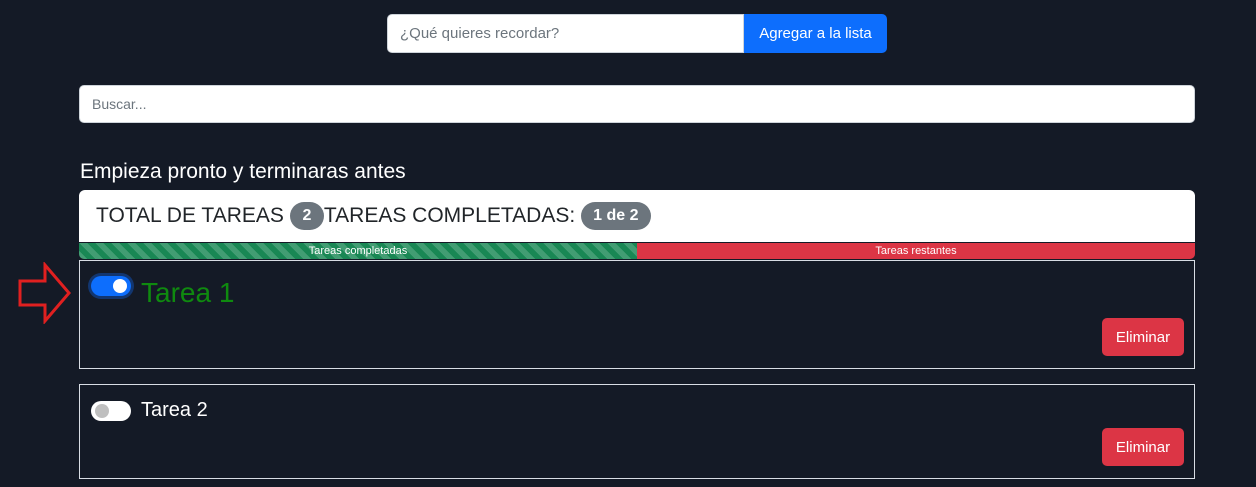  I want to click on task-2-delete-button: Eliminar, so click(1143, 447).